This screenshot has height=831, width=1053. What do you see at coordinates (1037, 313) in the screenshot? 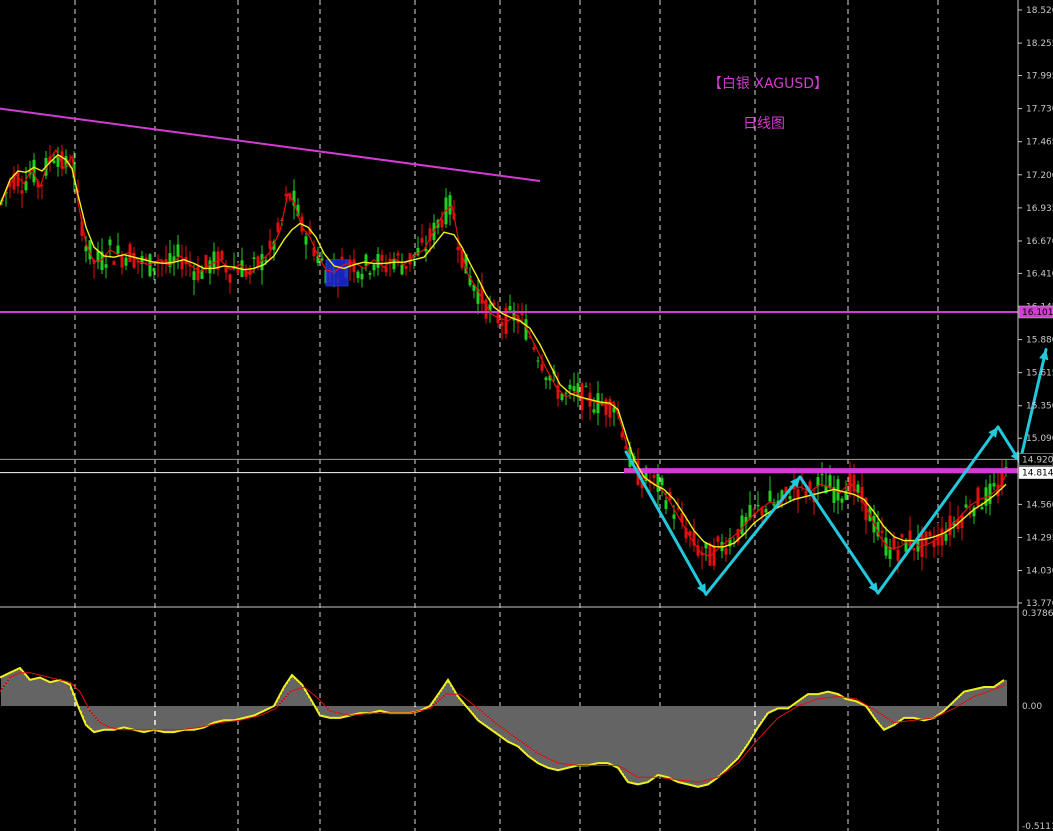
I see `price-tag-label: 16.101` at bounding box center [1037, 313].